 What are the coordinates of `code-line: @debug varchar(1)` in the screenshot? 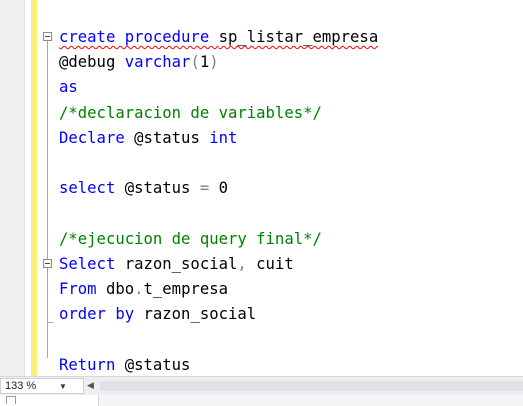 It's located at (139, 62).